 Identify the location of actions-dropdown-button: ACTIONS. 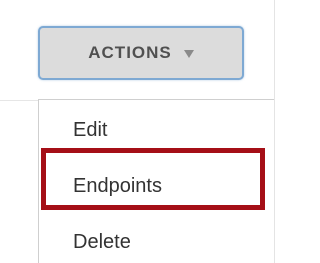
(141, 53).